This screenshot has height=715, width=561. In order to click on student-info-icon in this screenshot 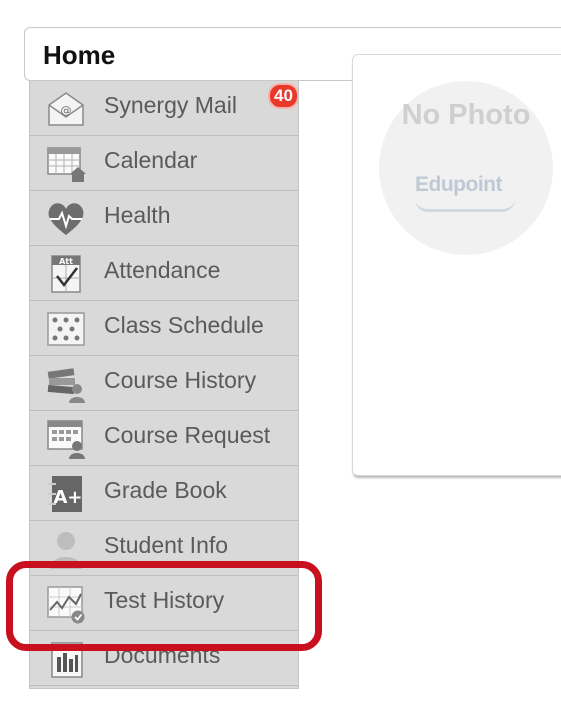, I will do `click(66, 549)`.